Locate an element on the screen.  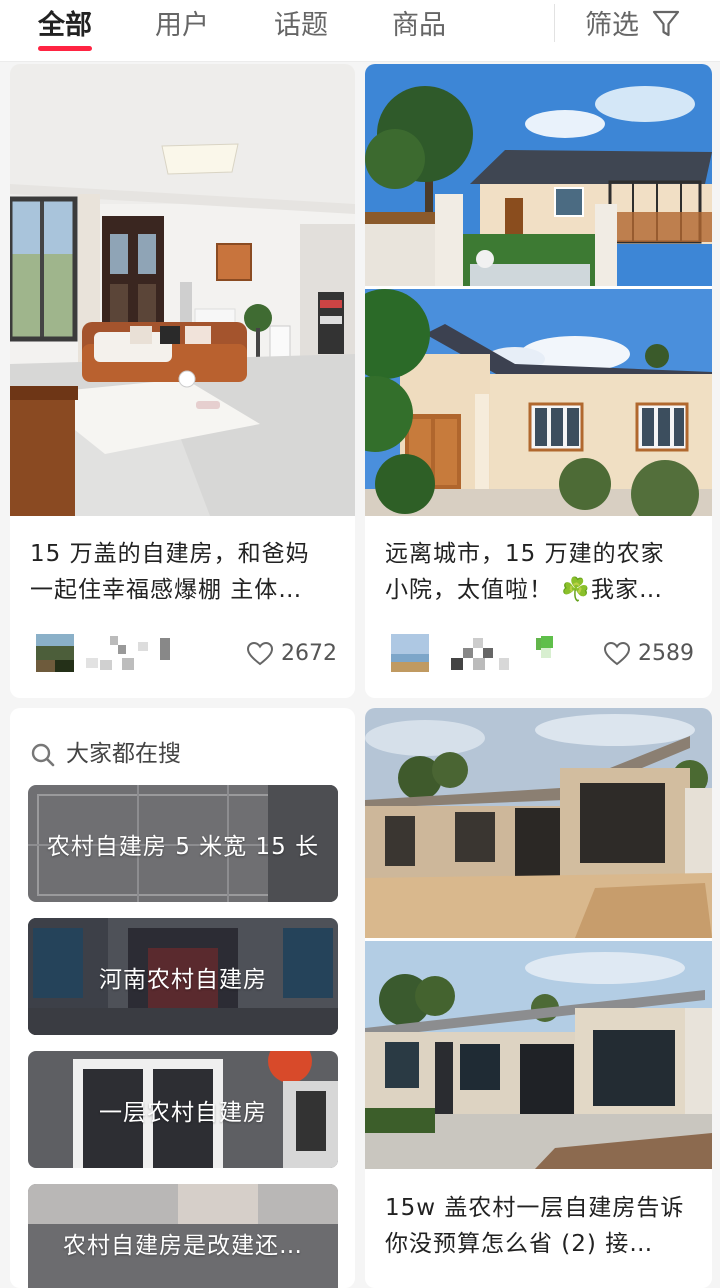
search-icon is located at coordinates (43, 755).